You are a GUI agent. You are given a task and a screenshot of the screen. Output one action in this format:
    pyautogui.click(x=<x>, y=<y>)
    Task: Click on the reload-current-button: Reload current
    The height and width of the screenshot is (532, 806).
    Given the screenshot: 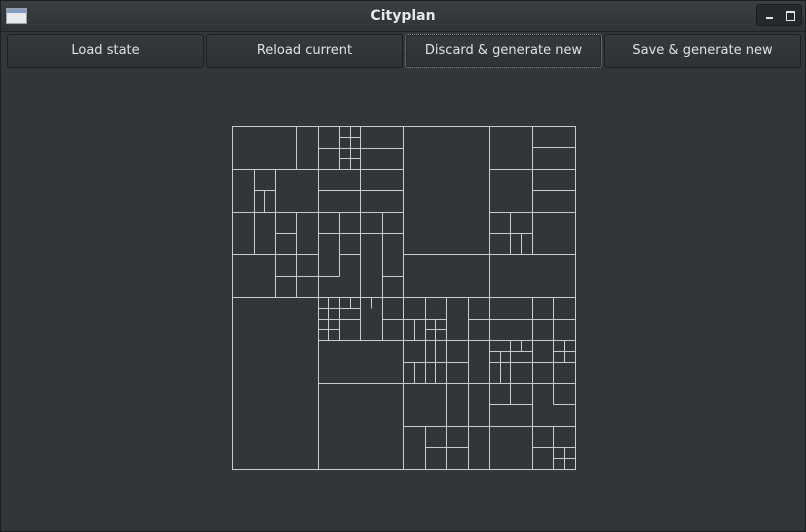 What is the action you would take?
    pyautogui.click(x=304, y=51)
    